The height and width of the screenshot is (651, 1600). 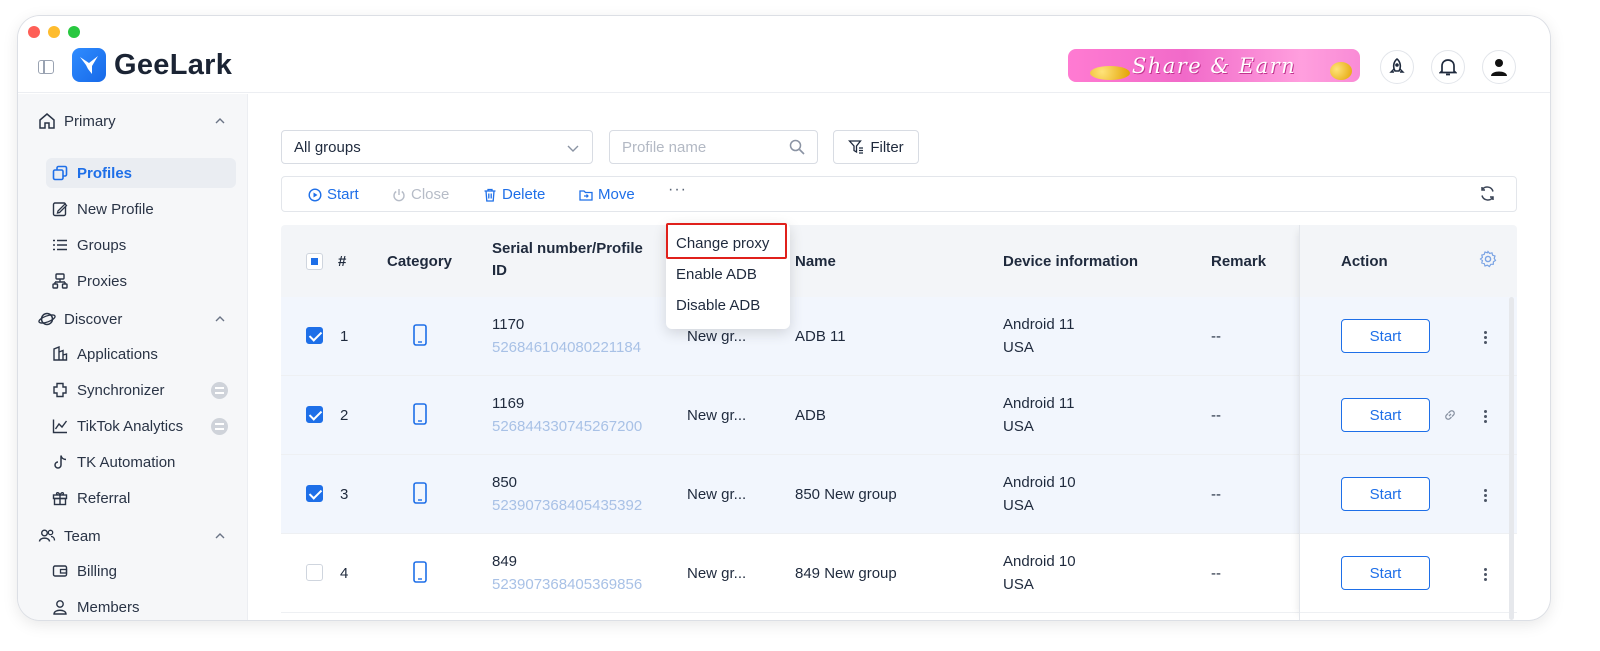 I want to click on header-category: Category, so click(x=420, y=261).